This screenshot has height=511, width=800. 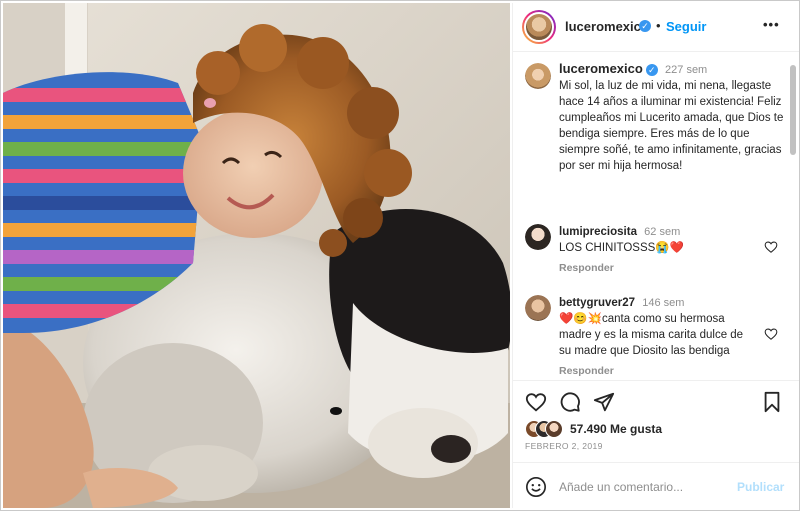 I want to click on emoji-icon, so click(x=536, y=487).